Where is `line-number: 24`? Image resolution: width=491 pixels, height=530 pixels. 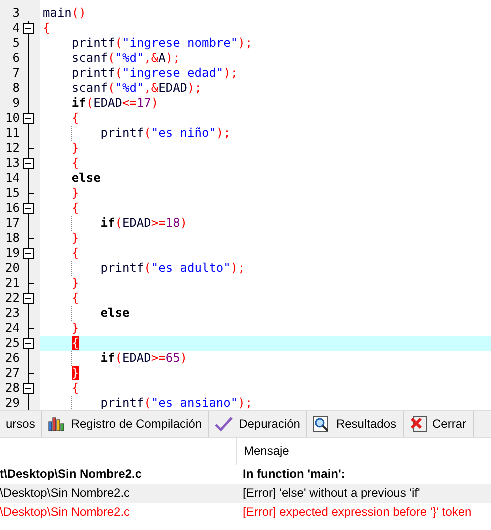 line-number: 24 is located at coordinates (12, 328).